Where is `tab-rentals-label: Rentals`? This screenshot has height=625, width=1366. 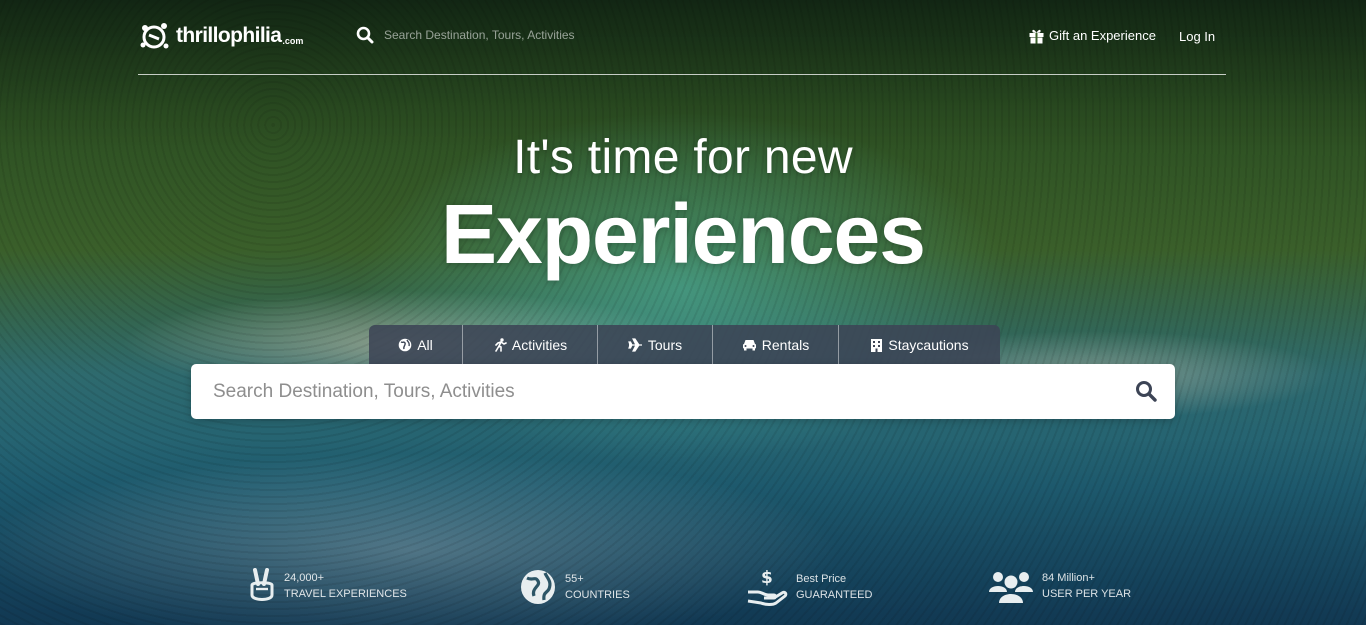
tab-rentals-label: Rentals is located at coordinates (785, 344).